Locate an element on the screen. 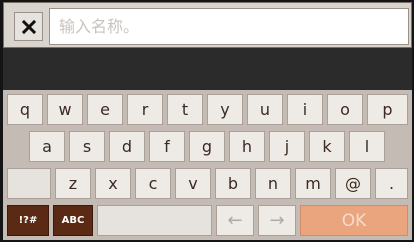 The width and height of the screenshot is (414, 242). key-label: m is located at coordinates (313, 183).